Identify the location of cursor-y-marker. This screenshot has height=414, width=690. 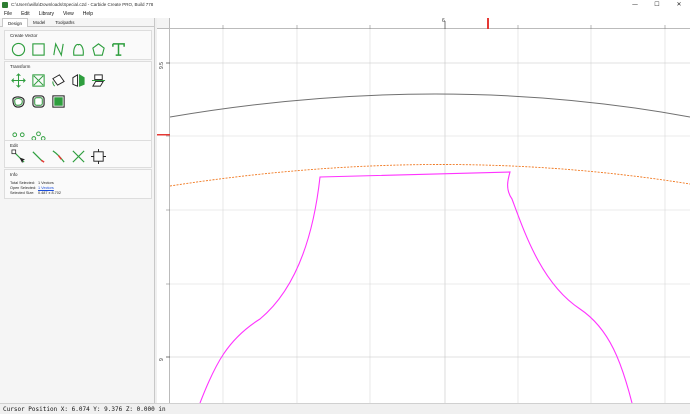
(163, 135).